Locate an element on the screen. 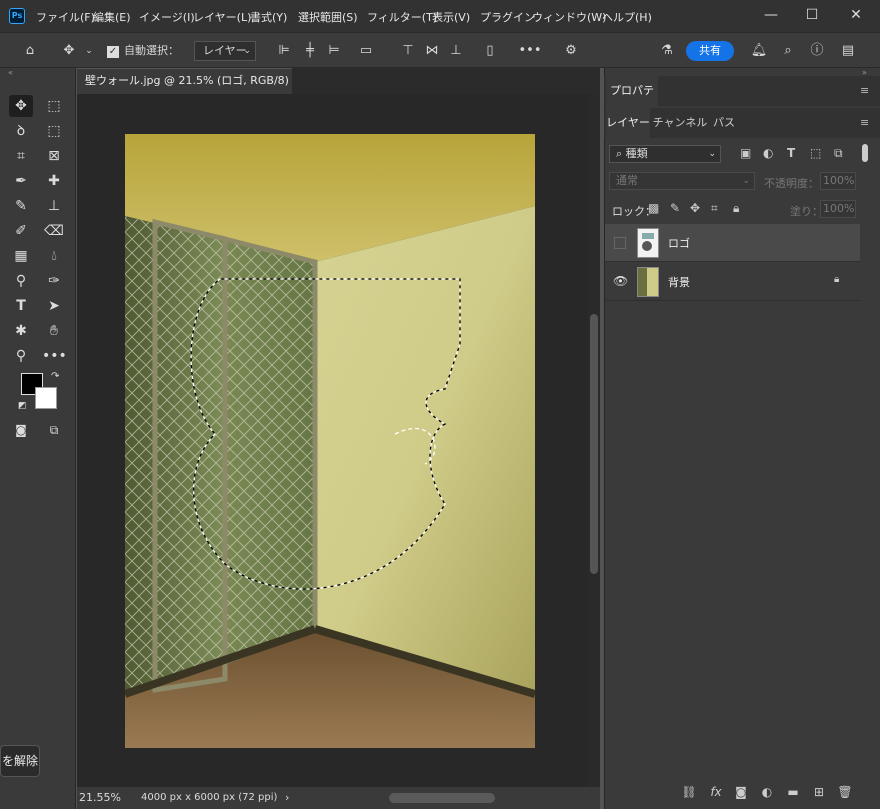 This screenshot has height=809, width=880. horizontal-scrollbar is located at coordinates (442, 798).